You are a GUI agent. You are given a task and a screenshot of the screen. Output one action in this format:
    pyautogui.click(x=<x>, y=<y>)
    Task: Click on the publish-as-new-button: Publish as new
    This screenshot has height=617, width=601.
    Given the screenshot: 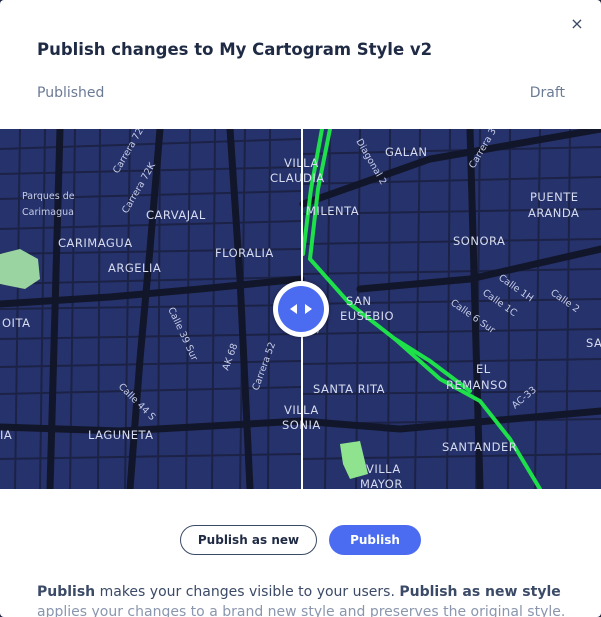 What is the action you would take?
    pyautogui.click(x=248, y=540)
    